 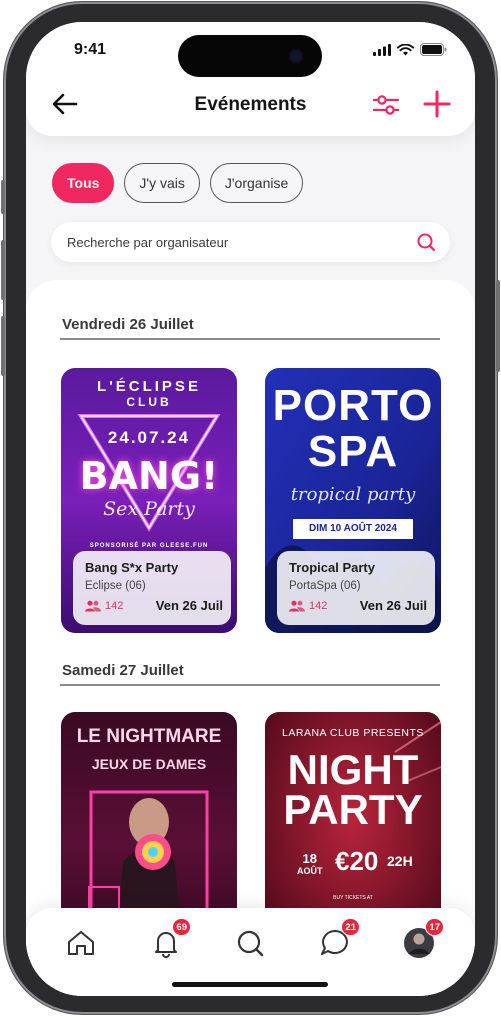 I want to click on status-icons, so click(x=410, y=49).